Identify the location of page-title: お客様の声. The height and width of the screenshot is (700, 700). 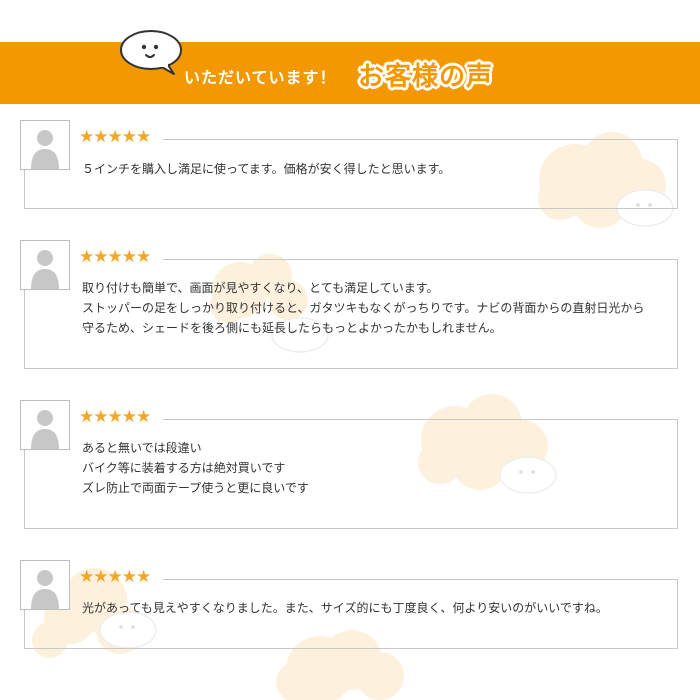
(426, 77).